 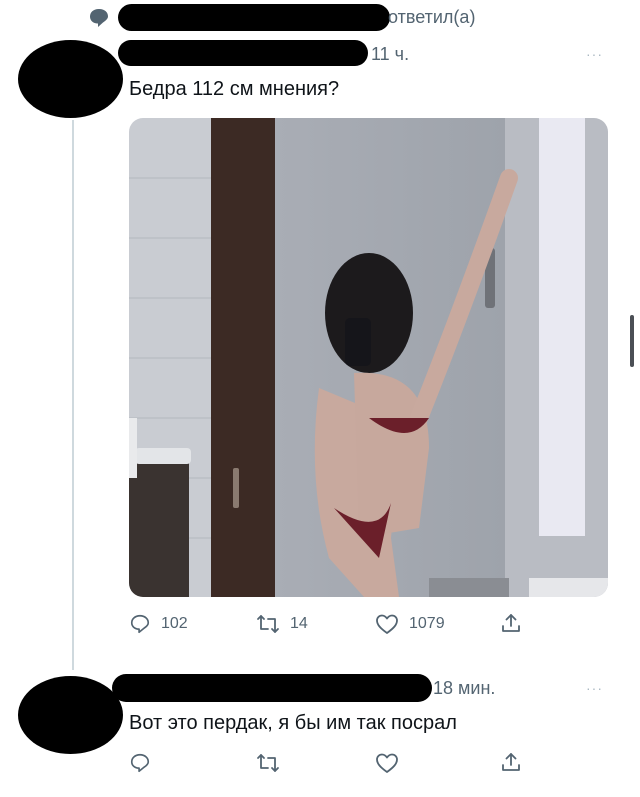 What do you see at coordinates (73, 395) in the screenshot?
I see `thread-line` at bounding box center [73, 395].